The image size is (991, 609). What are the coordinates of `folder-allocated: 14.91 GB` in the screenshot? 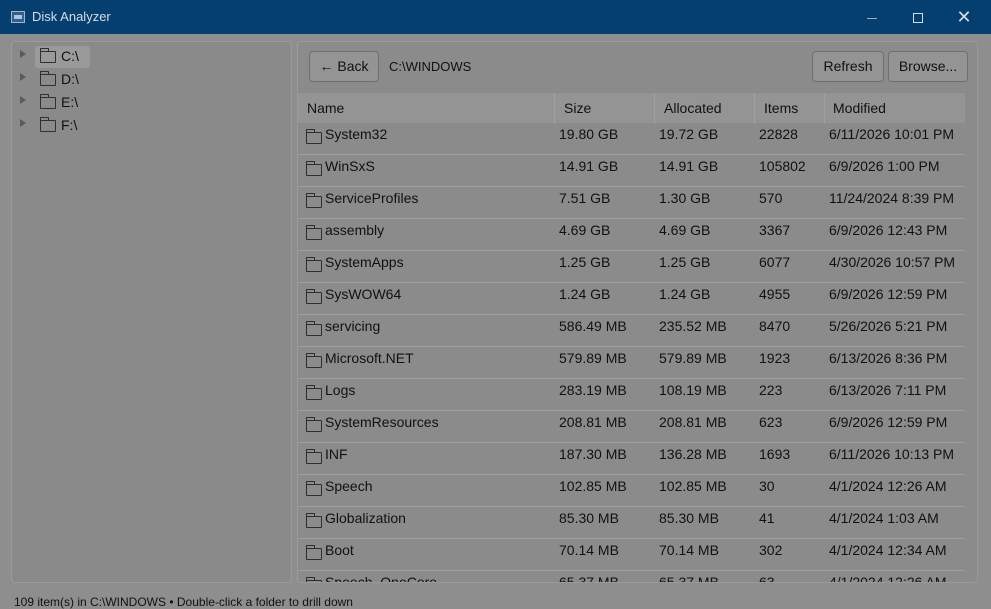 It's located at (689, 166).